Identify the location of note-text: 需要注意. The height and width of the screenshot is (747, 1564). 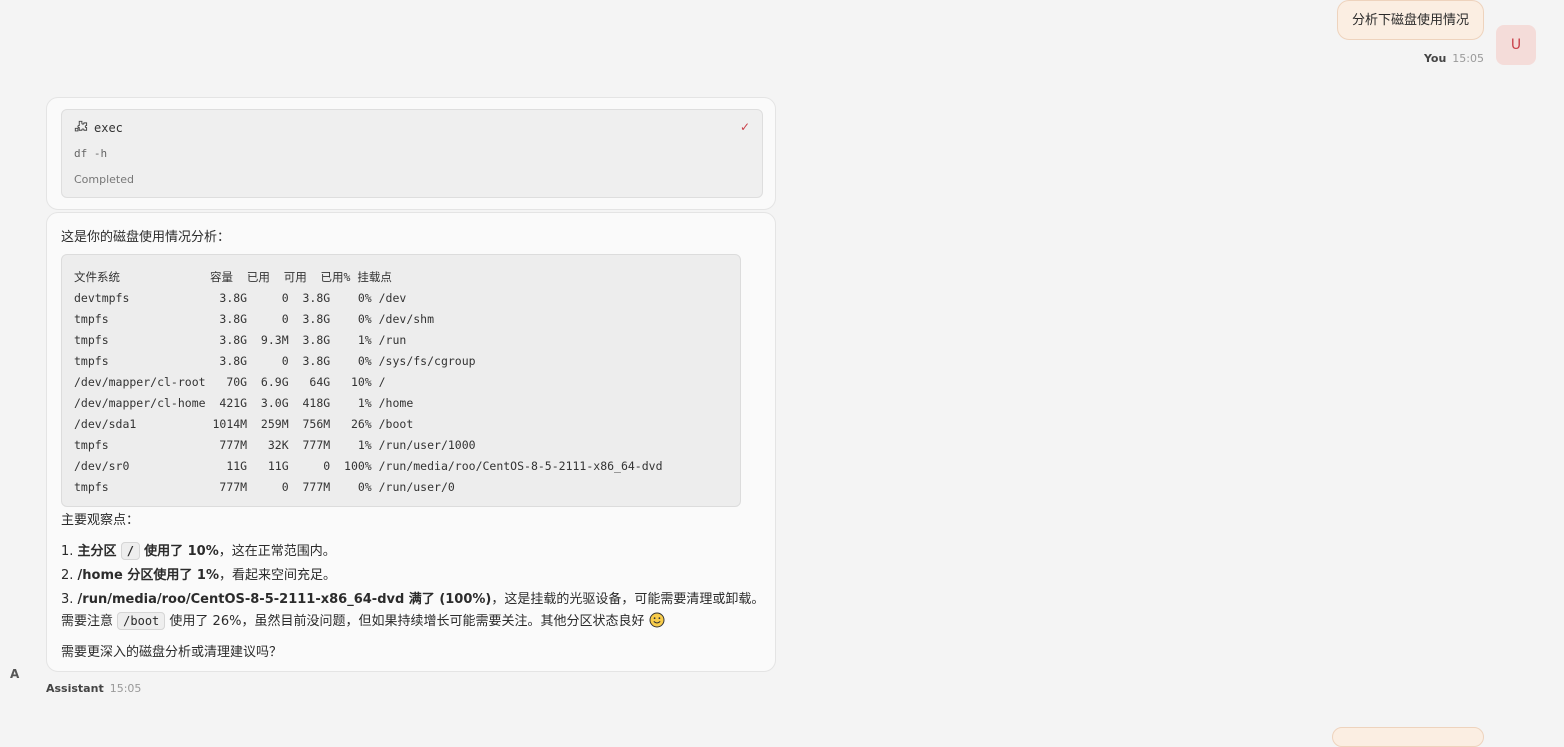
(87, 621).